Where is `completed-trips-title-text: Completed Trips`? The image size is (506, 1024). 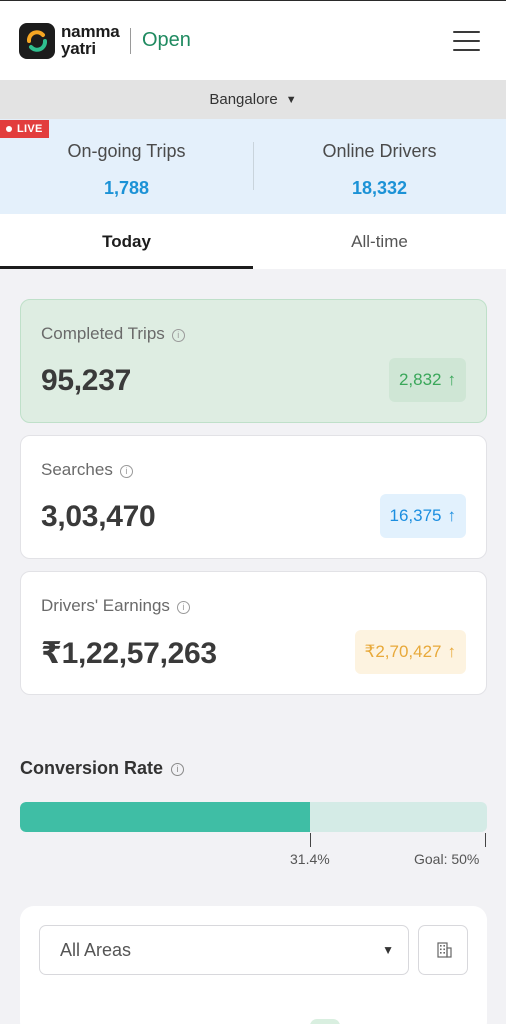
completed-trips-title-text: Completed Trips is located at coordinates (103, 333).